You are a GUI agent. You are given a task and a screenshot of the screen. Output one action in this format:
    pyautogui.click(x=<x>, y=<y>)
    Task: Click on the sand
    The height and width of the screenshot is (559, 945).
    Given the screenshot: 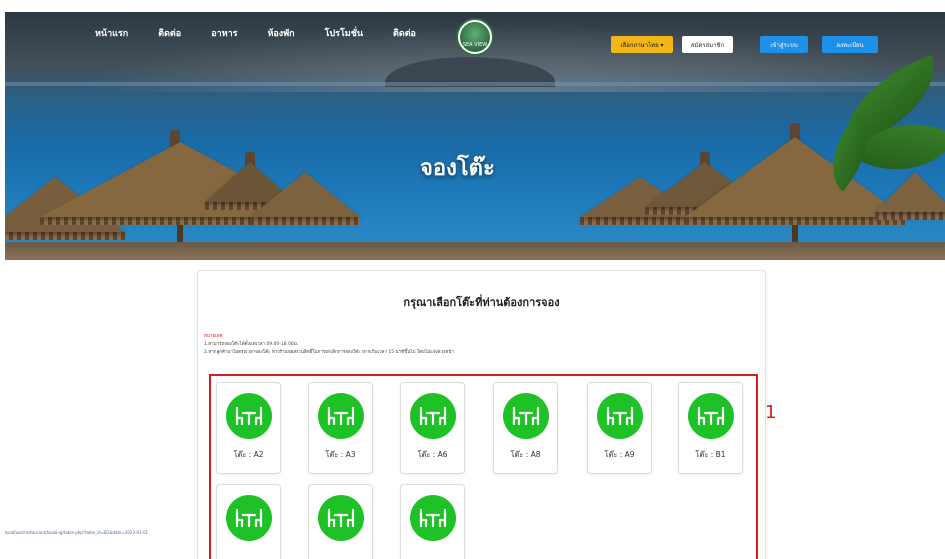 What is the action you would take?
    pyautogui.click(x=475, y=251)
    